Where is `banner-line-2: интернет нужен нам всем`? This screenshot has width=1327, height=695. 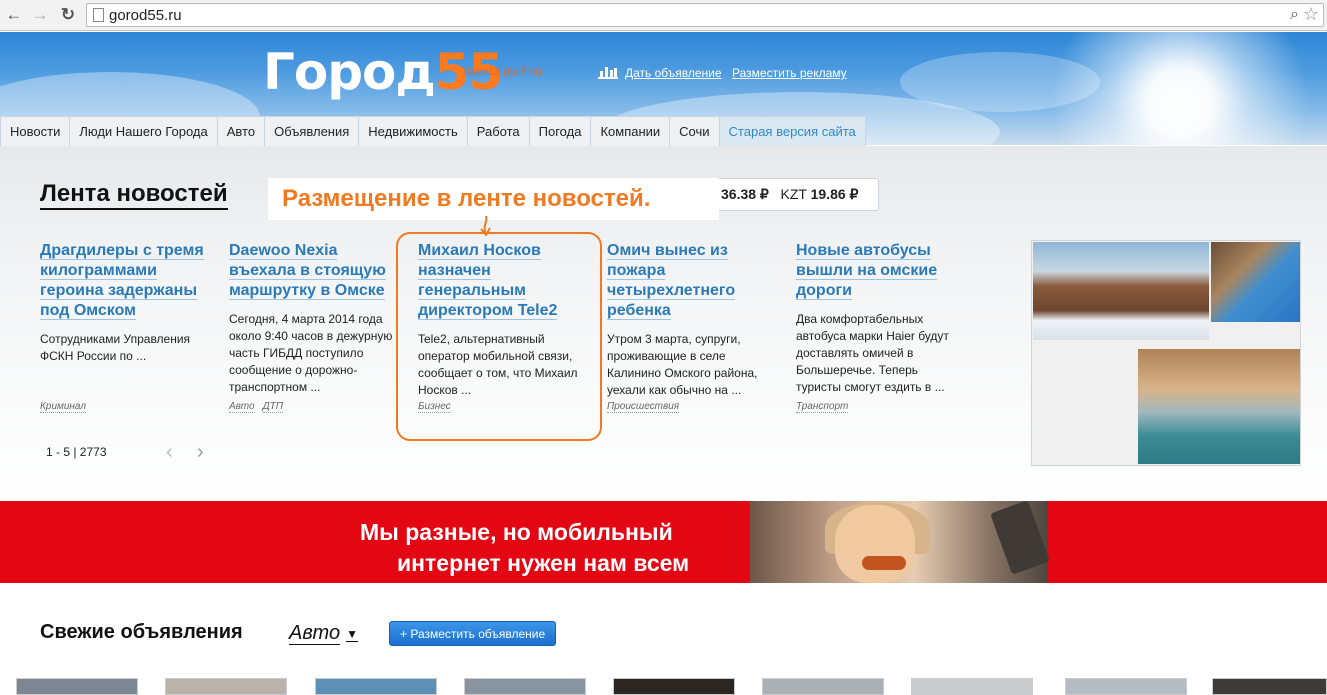 banner-line-2: интернет нужен нам всем is located at coordinates (543, 563).